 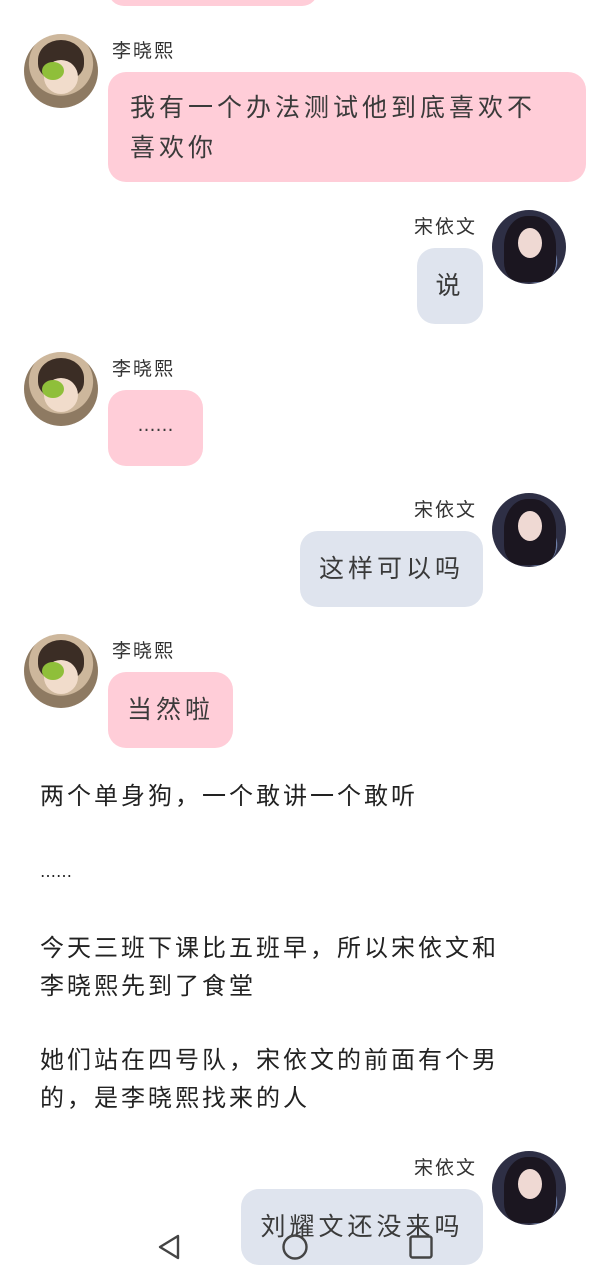 I want to click on narration-text: 今天三班下课比五班早，所以宋依文和, so click(x=269, y=948).